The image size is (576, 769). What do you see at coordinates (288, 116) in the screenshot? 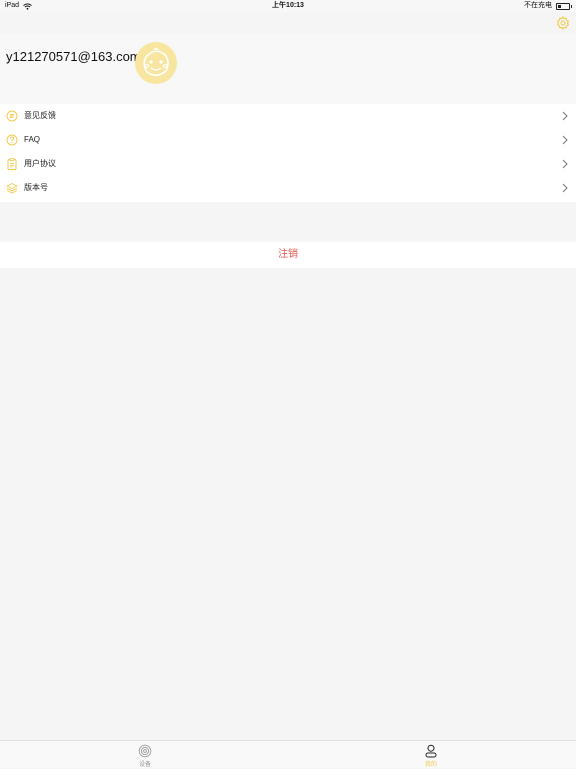
I see `menu-item-feedback: 意见反馈` at bounding box center [288, 116].